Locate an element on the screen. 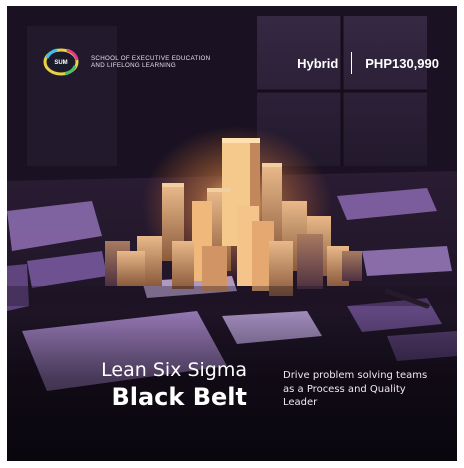  delivery-mode: Hybrid is located at coordinates (318, 63).